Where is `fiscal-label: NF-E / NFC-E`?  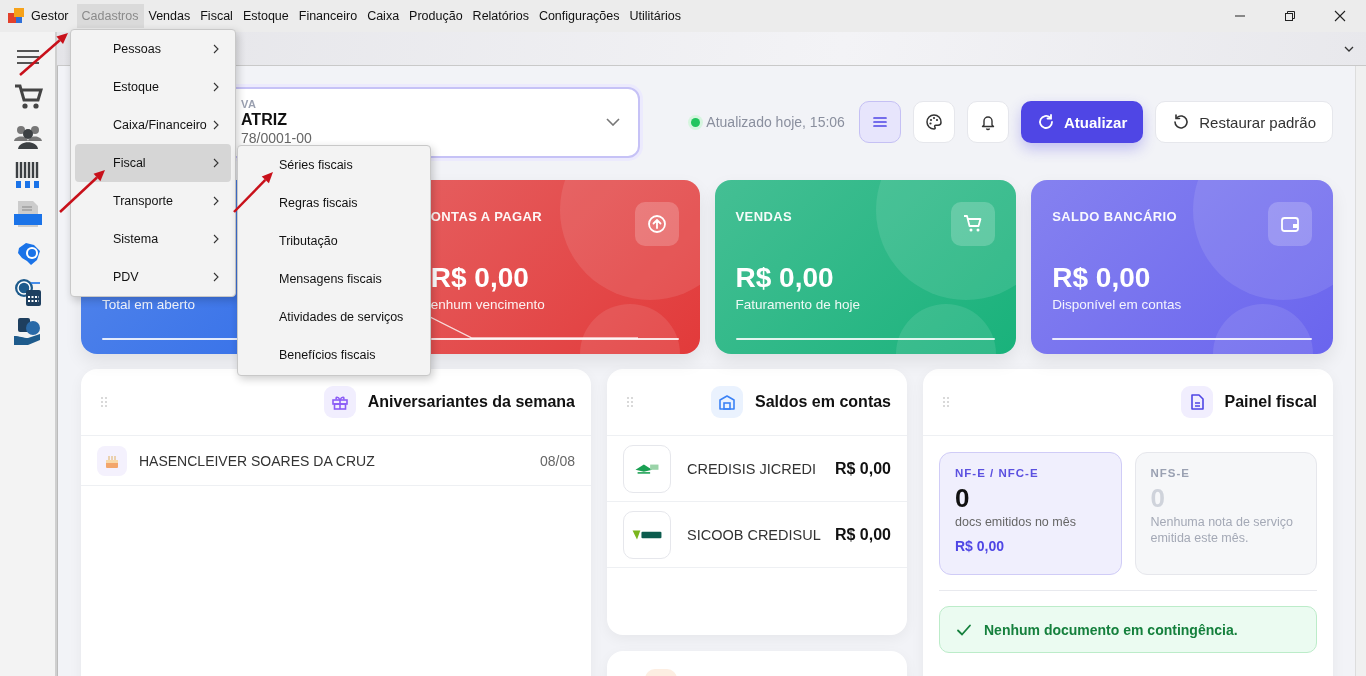 fiscal-label: NF-E / NFC-E is located at coordinates (997, 473).